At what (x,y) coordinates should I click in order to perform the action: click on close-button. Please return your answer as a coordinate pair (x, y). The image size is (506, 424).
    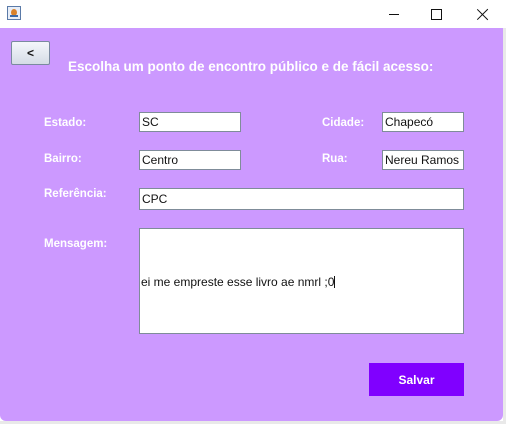
    Looking at the image, I should click on (482, 14).